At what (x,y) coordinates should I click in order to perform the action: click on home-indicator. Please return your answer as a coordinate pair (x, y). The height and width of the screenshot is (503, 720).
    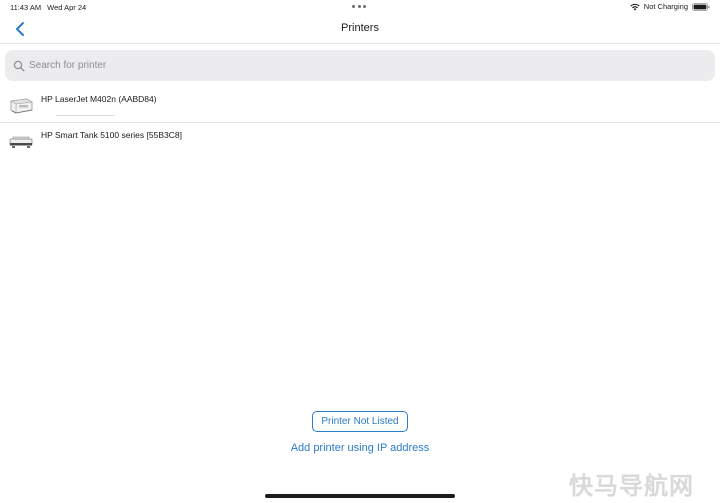
    Looking at the image, I should click on (360, 496).